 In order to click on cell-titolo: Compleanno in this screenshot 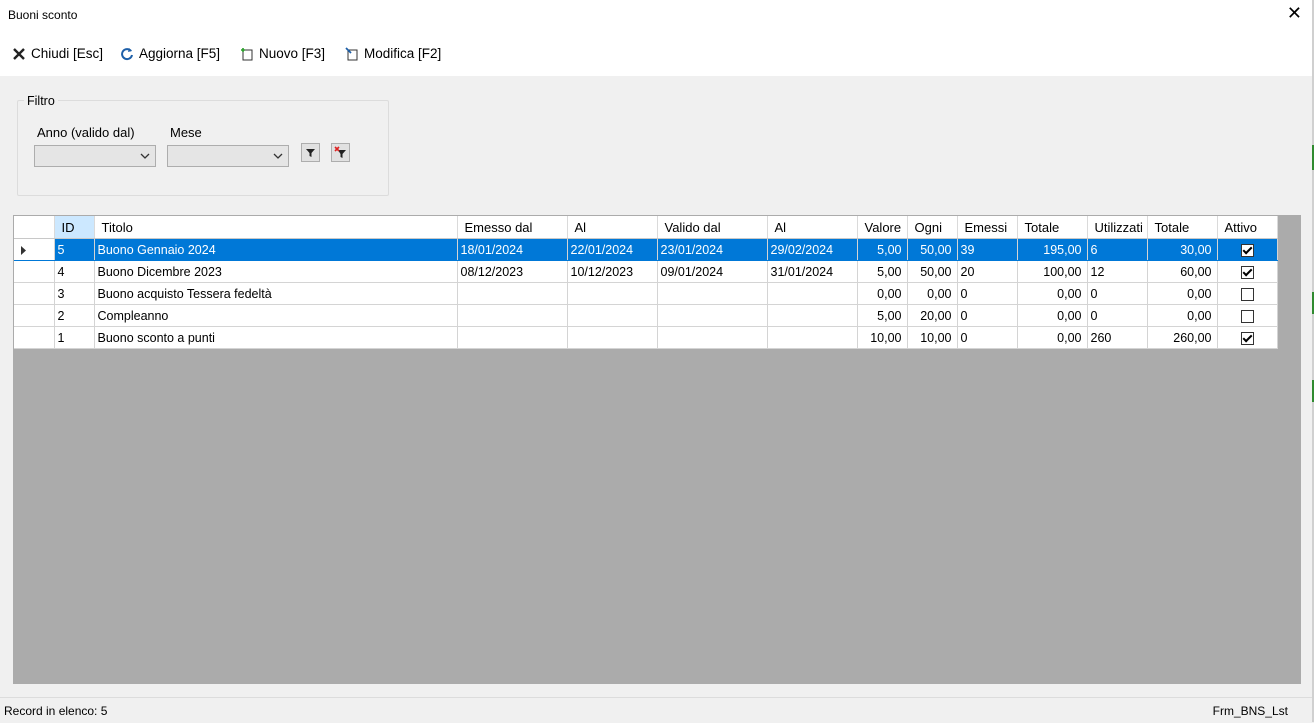, I will do `click(276, 315)`.